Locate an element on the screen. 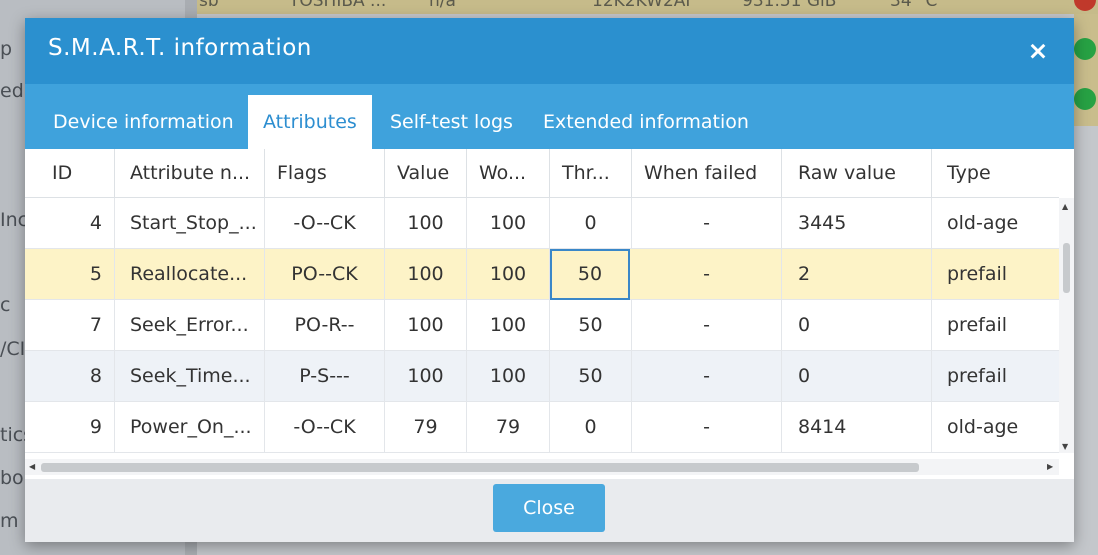  background-cell: n/a is located at coordinates (442, 5).